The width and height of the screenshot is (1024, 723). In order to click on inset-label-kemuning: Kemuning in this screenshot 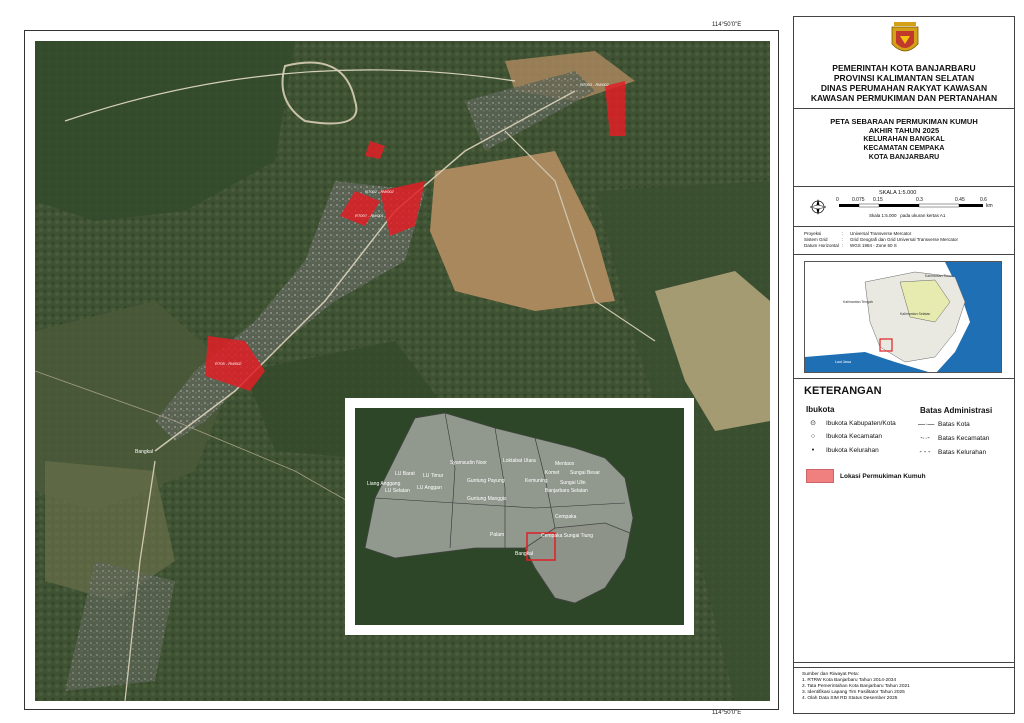, I will do `click(536, 481)`.